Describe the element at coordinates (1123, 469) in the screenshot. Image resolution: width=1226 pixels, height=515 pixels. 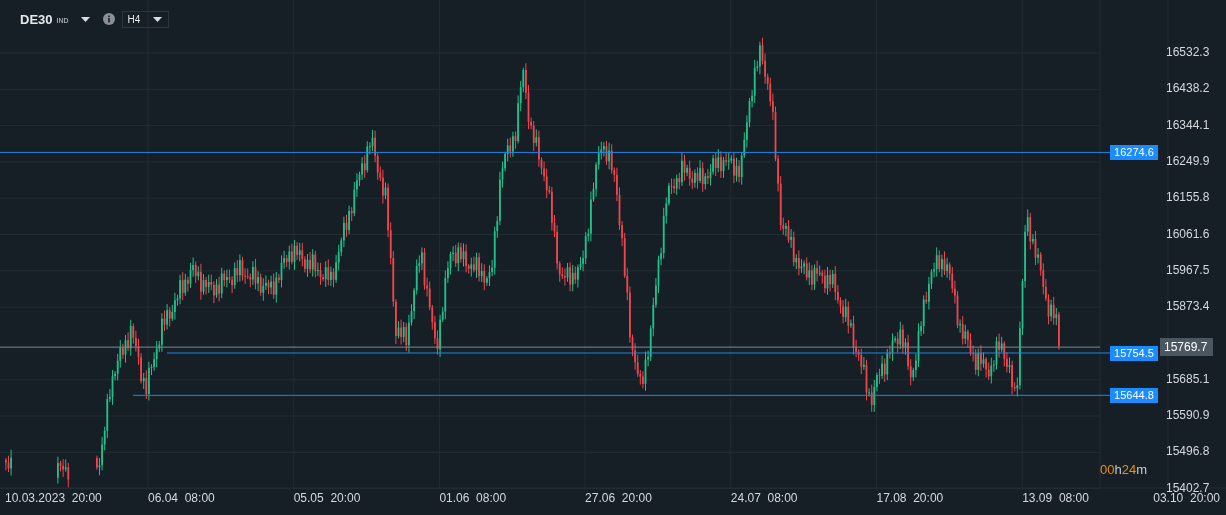
I see `candle-countdown: 00h24m` at that location.